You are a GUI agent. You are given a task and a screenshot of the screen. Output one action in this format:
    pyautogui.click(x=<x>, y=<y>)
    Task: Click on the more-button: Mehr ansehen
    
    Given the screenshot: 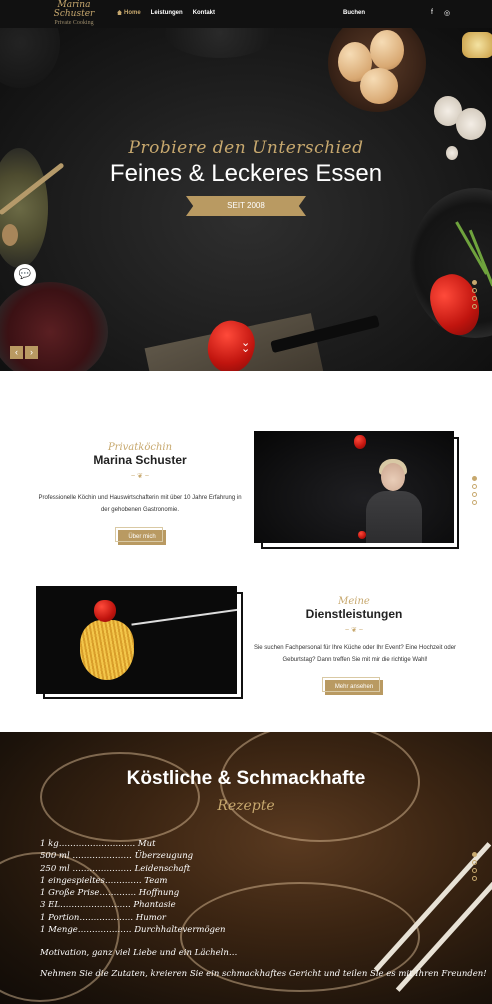 What is the action you would take?
    pyautogui.click(x=352, y=686)
    